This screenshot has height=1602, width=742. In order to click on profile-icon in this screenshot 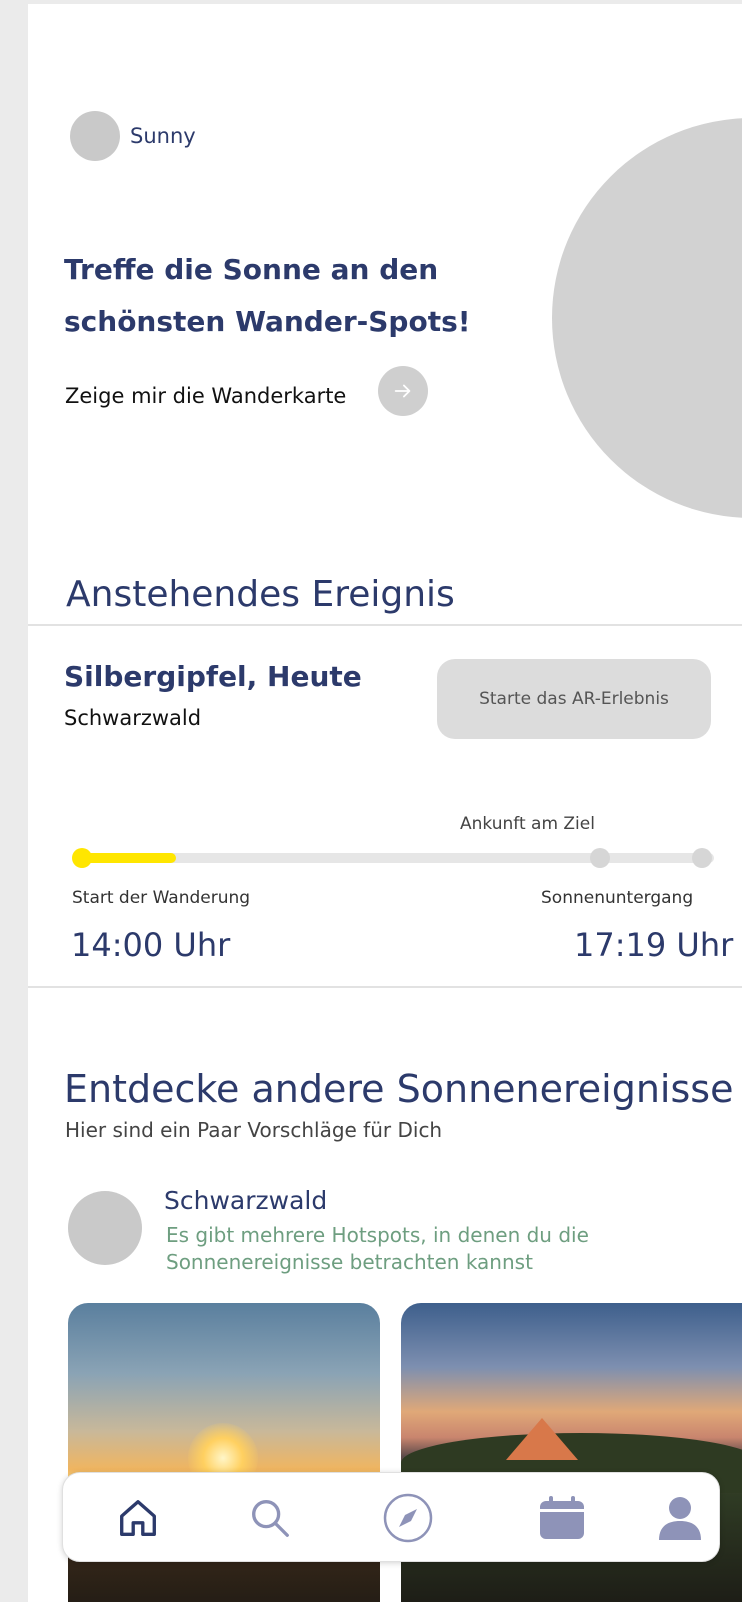, I will do `click(680, 1518)`.